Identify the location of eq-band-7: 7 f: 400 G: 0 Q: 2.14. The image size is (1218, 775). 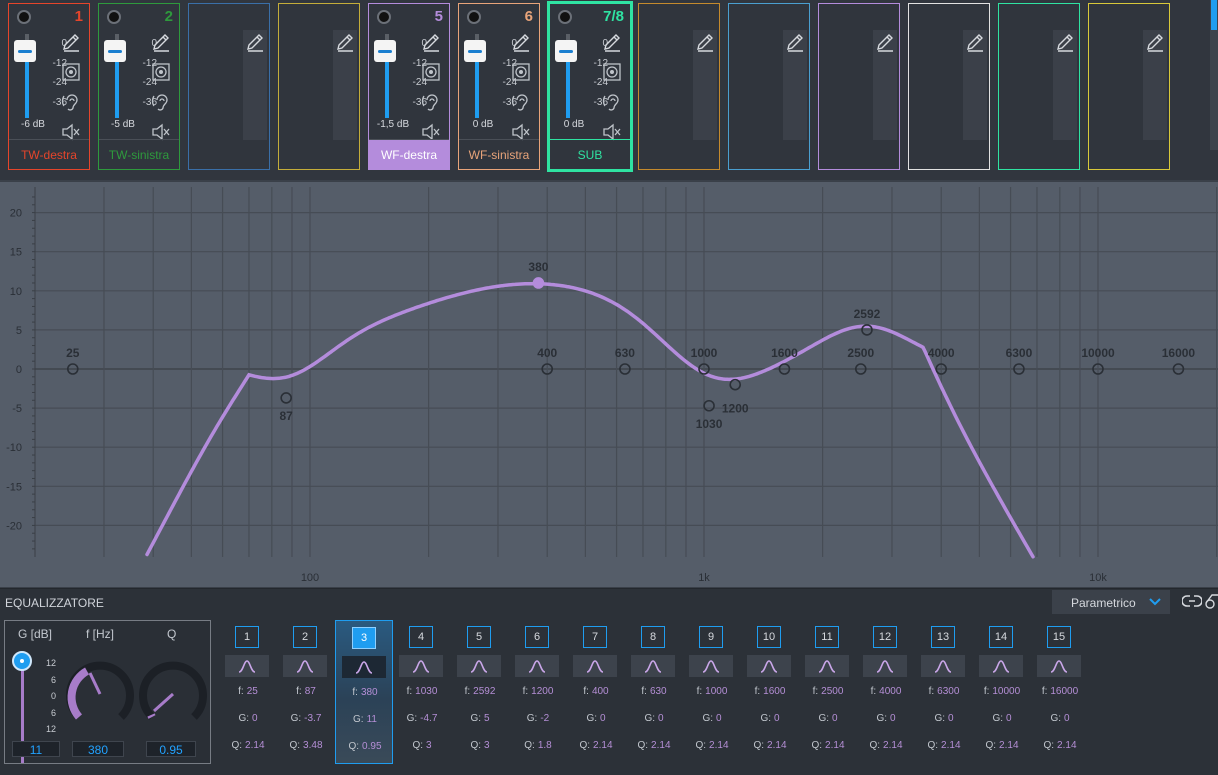
(596, 692).